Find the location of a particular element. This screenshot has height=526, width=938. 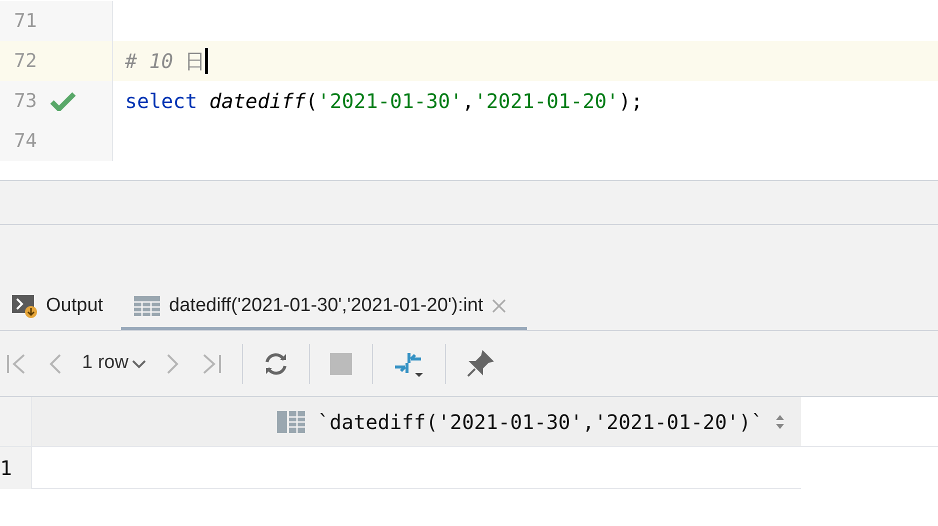

code-token: datediff is located at coordinates (257, 101).